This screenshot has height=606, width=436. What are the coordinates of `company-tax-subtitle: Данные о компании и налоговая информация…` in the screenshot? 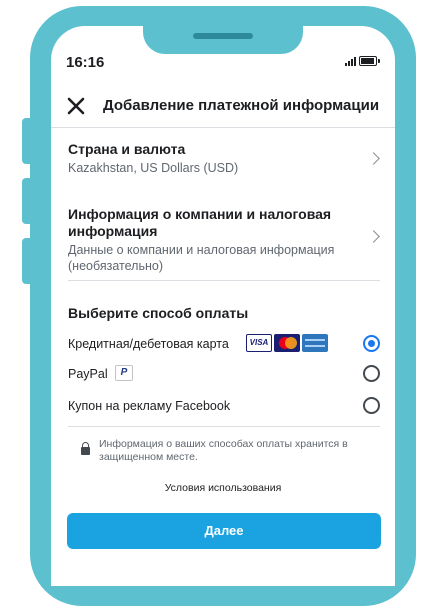 It's located at (201, 258).